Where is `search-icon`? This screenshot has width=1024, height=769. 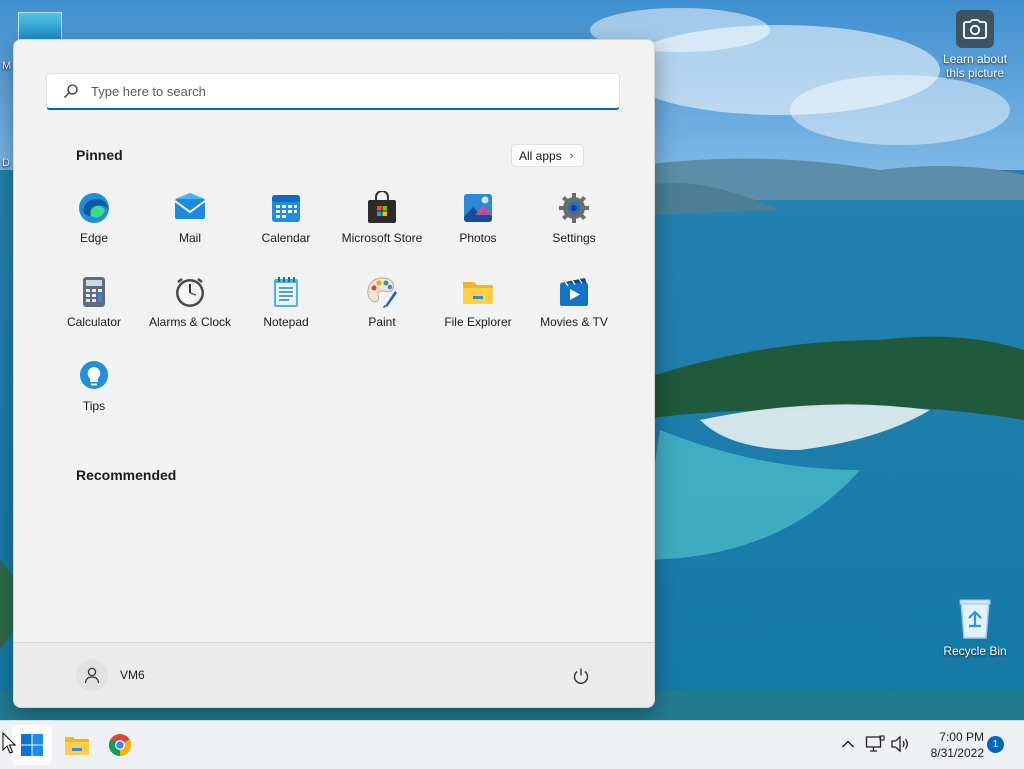 search-icon is located at coordinates (71, 91).